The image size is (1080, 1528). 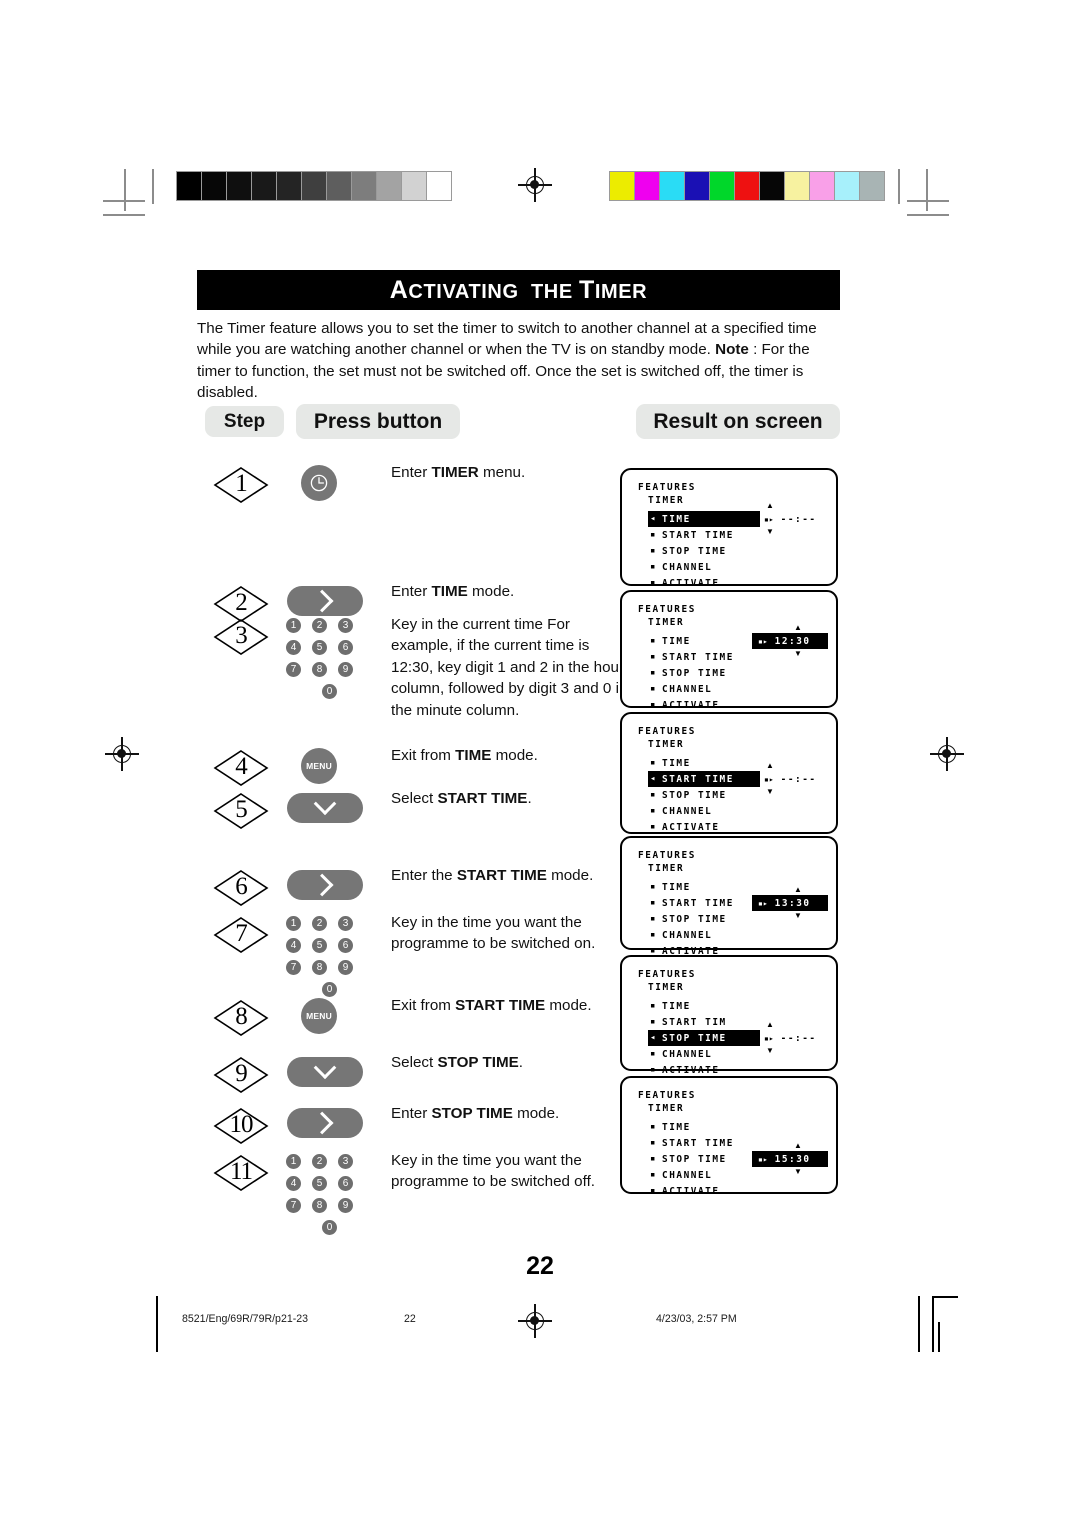 What do you see at coordinates (704, 1038) in the screenshot?
I see `osd-menu-item: ◂ STOP TIME` at bounding box center [704, 1038].